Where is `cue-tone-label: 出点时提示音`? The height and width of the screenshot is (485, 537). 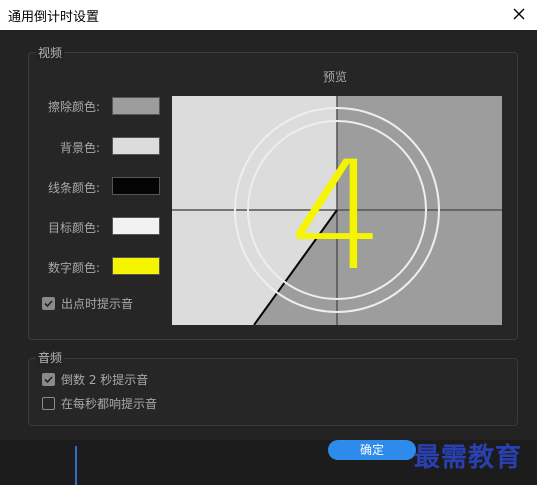 cue-tone-label: 出点时提示音 is located at coordinates (97, 304).